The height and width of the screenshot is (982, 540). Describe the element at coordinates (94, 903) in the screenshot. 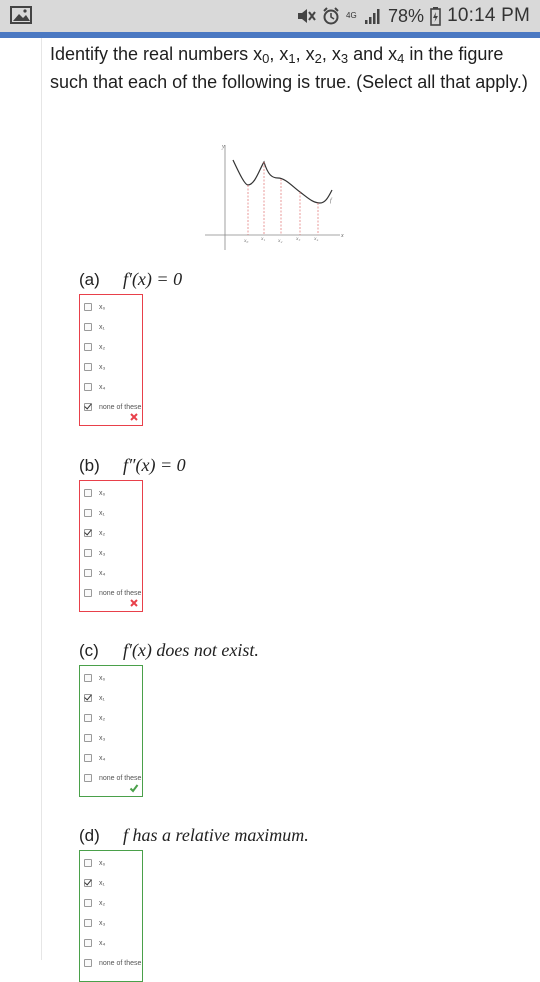

I see `part-d-option-x2: x₂` at that location.